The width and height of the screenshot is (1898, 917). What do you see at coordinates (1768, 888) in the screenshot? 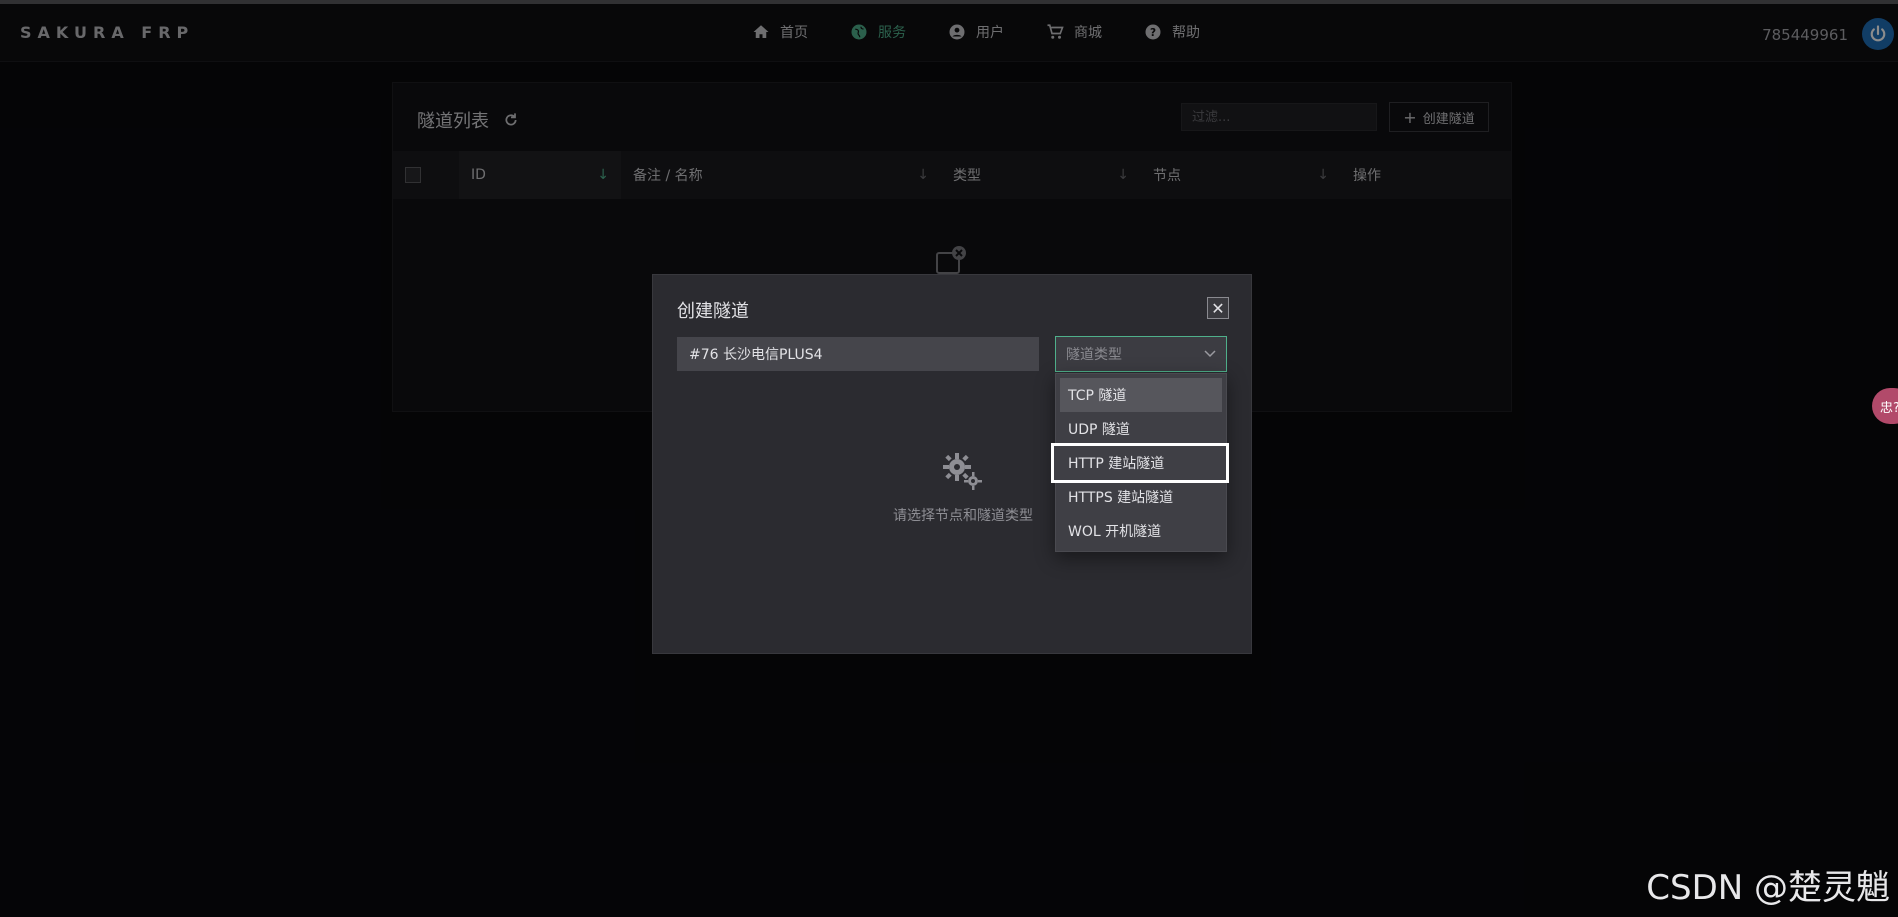
I see `watermark: CSDN @楚灵魈` at bounding box center [1768, 888].